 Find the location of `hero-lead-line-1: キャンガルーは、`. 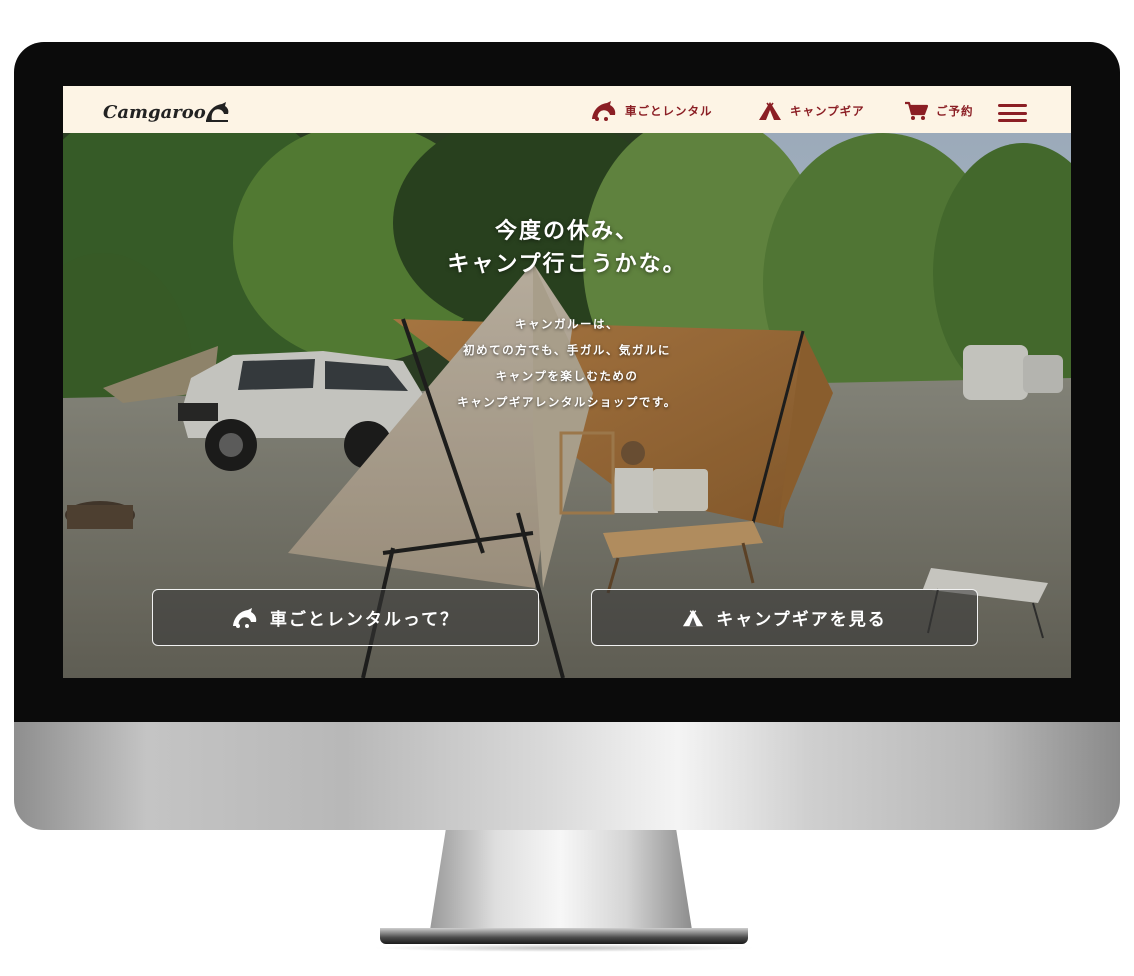

hero-lead-line-1: キャンガルーは、 is located at coordinates (567, 324).